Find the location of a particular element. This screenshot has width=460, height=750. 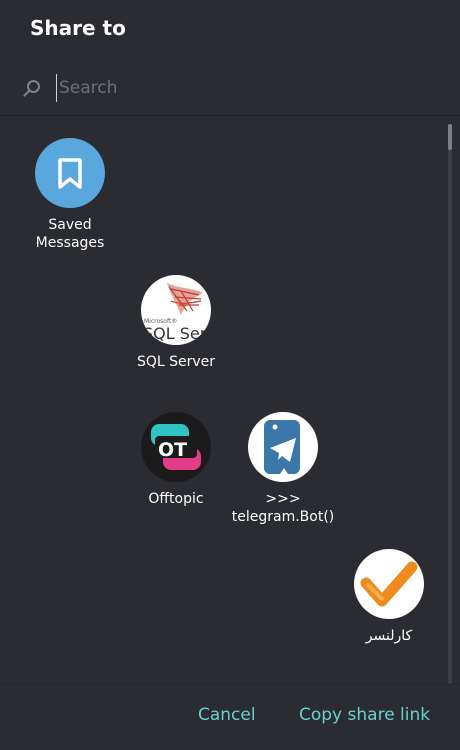

chat-saved-messages: Saved Messages is located at coordinates (70, 195).